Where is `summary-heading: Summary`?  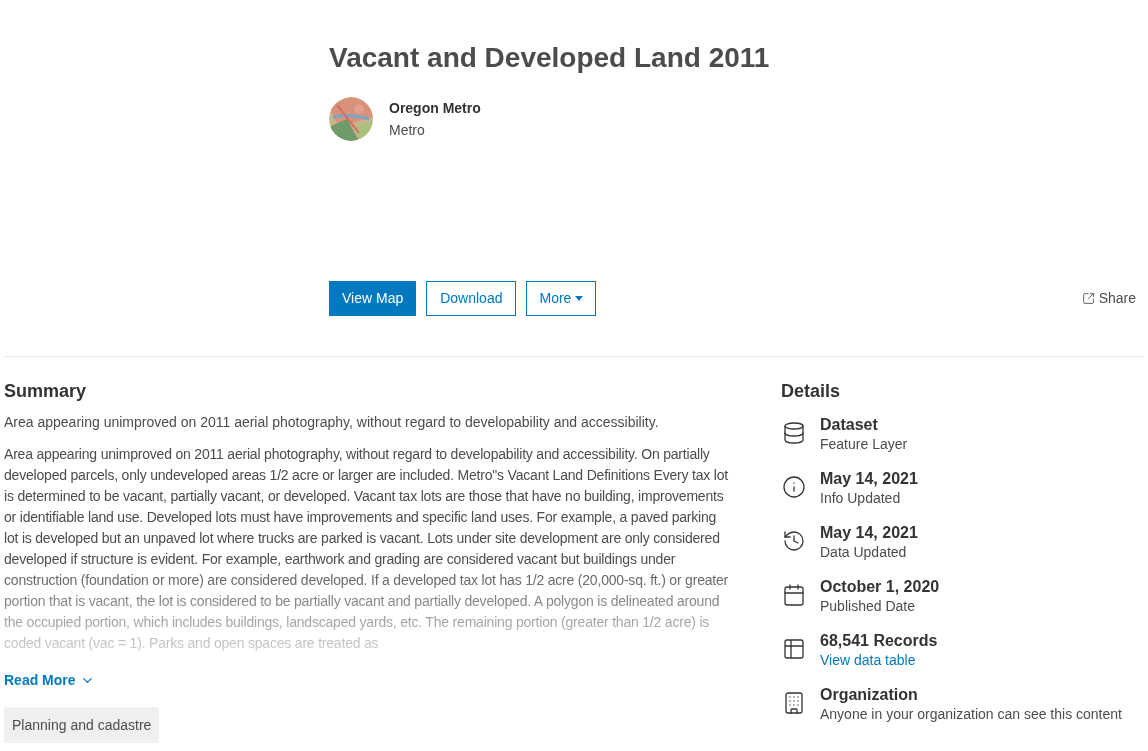 summary-heading: Summary is located at coordinates (46, 391).